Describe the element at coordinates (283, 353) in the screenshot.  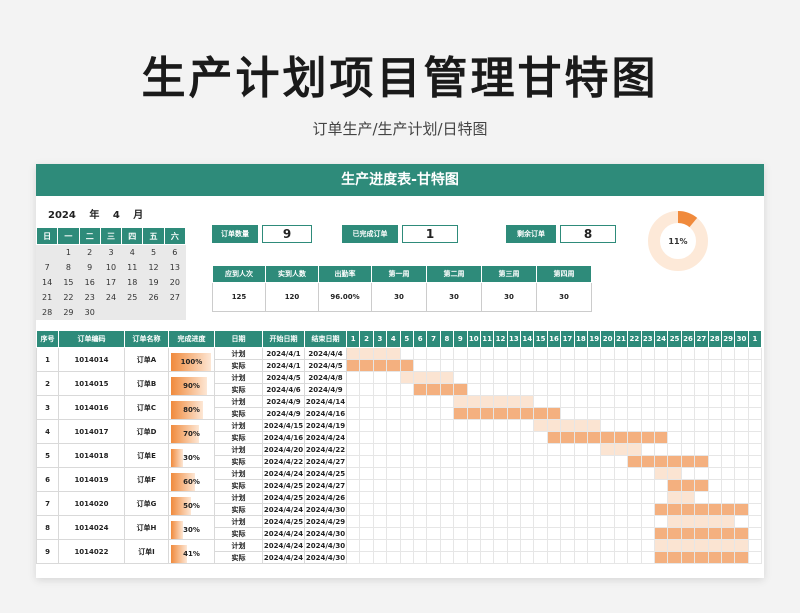
I see `row-start-date: 2024/4/1` at that location.